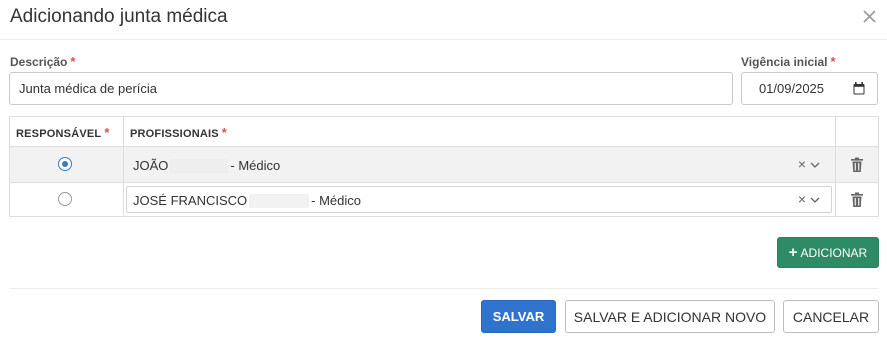 The image size is (887, 340). I want to click on profissional-name: JOÃO, so click(151, 165).